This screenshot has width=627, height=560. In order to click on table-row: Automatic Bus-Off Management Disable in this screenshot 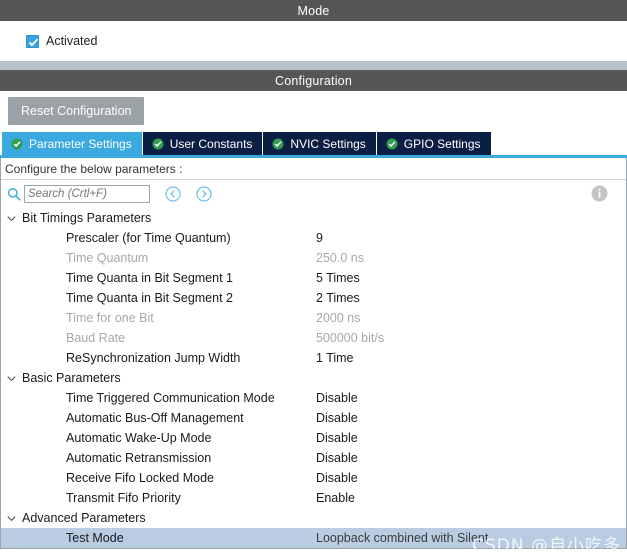, I will do `click(313, 418)`.